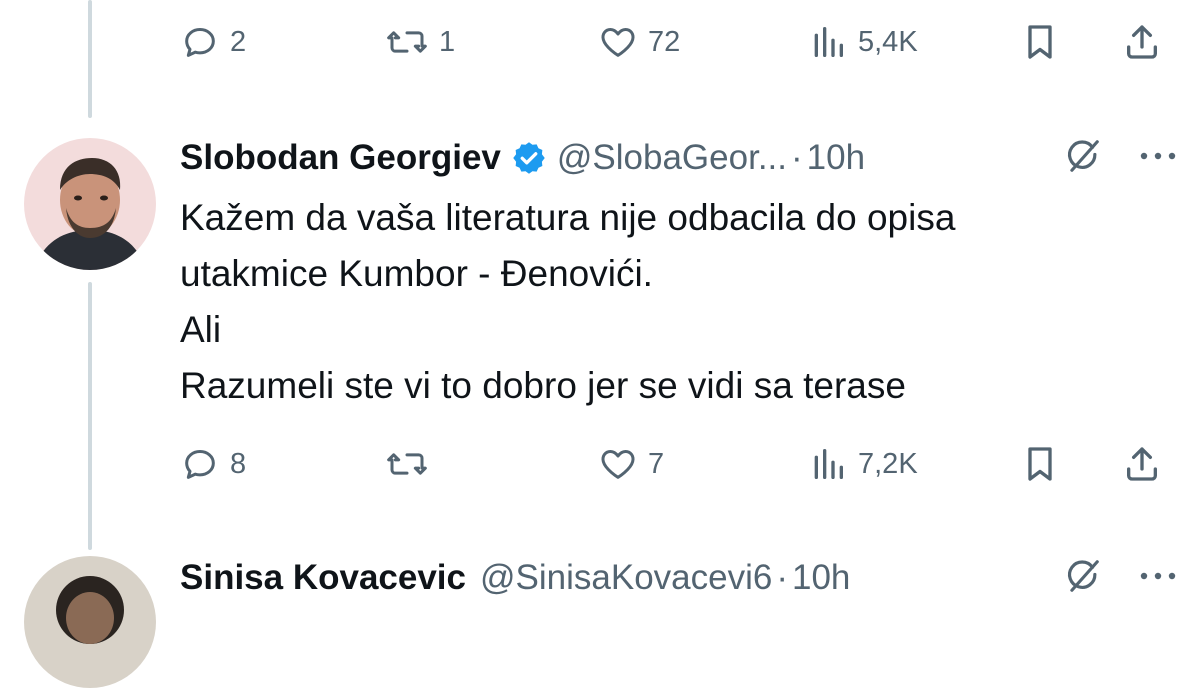  I want to click on tweet1-actions: 8 7 7,2K, so click(680, 464).